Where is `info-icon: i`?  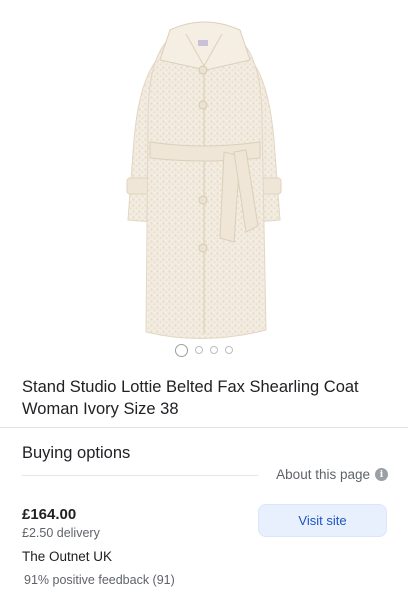 info-icon: i is located at coordinates (381, 474).